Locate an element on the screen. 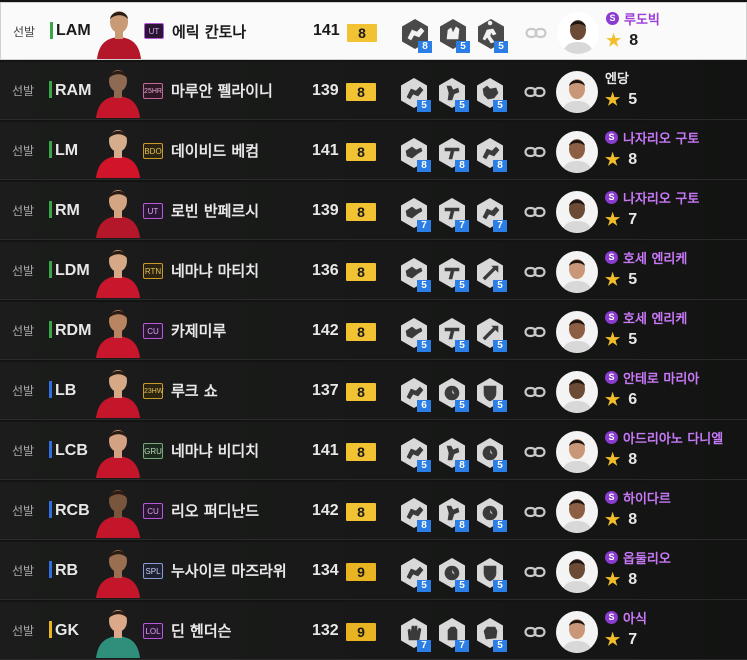  player-name: 딘 헨더슨 is located at coordinates (201, 630).